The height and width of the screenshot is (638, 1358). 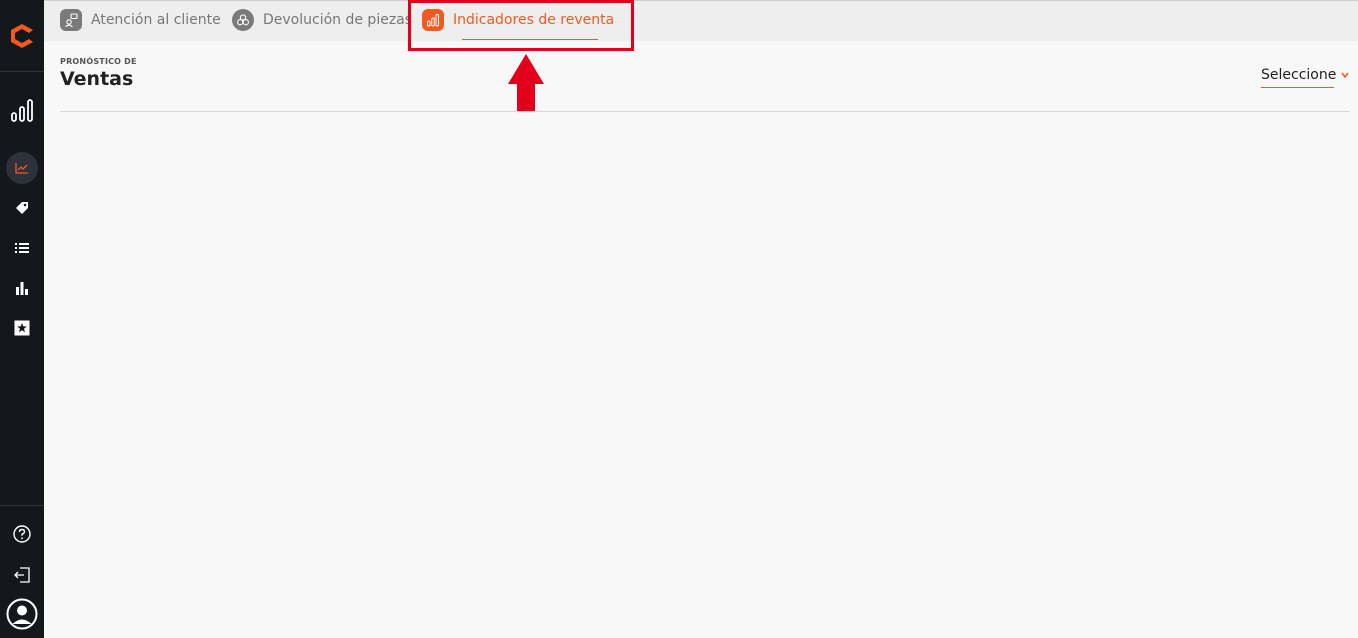 I want to click on tab-customer-service-label: Atención al cliente, so click(x=156, y=20).